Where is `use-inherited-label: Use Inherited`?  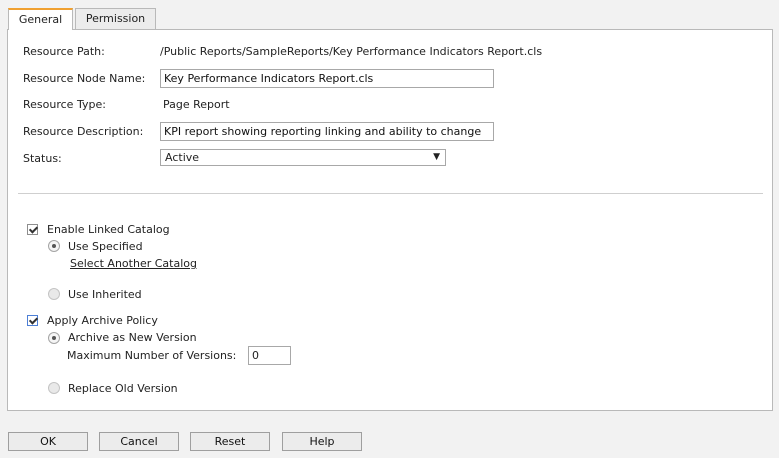
use-inherited-label: Use Inherited is located at coordinates (105, 294).